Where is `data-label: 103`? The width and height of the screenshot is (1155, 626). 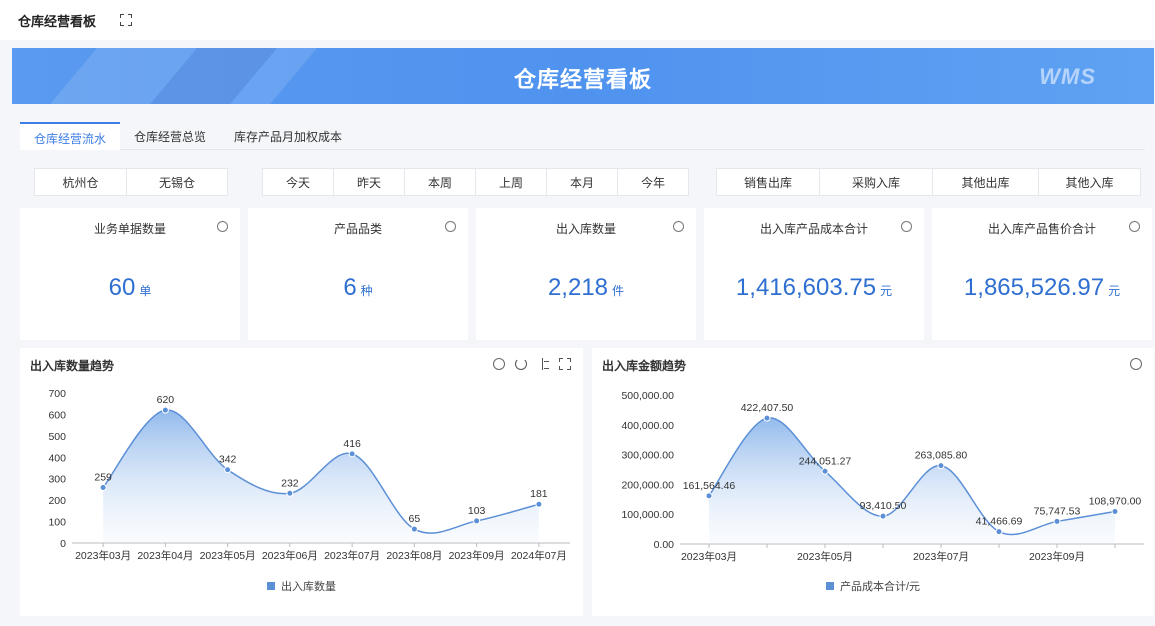
data-label: 103 is located at coordinates (477, 511).